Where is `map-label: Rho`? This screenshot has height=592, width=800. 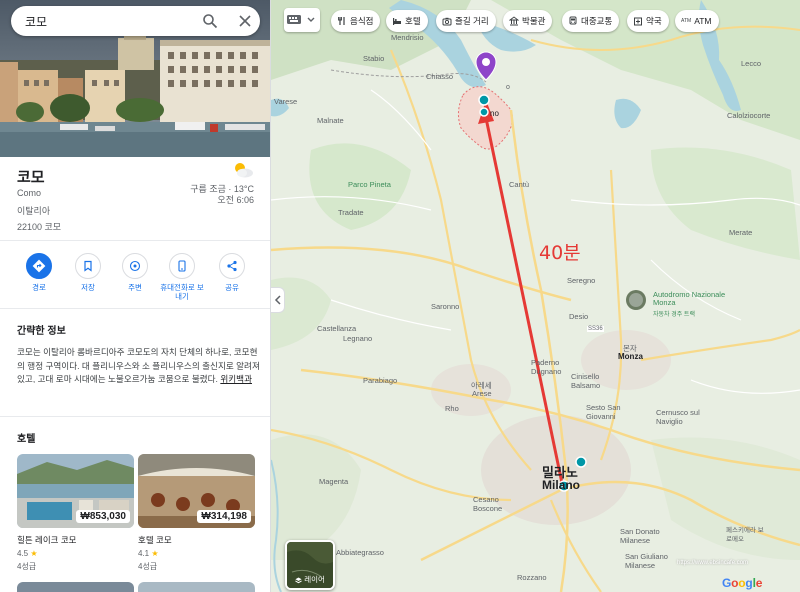 map-label: Rho is located at coordinates (452, 408).